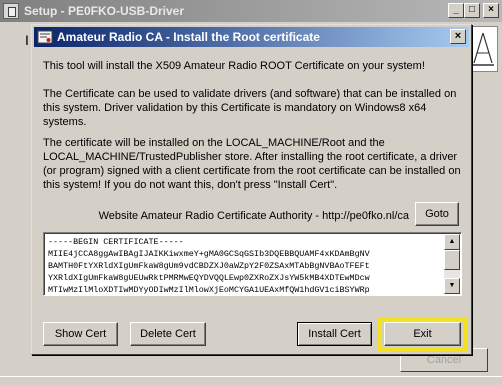 This screenshot has height=385, width=502. I want to click on goto-button: Goto, so click(437, 214).